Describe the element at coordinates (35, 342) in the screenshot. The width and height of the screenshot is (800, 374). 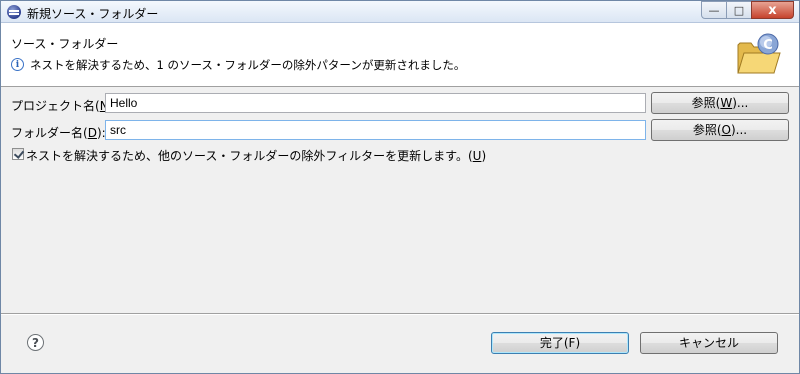
I see `help-icon: ?` at that location.